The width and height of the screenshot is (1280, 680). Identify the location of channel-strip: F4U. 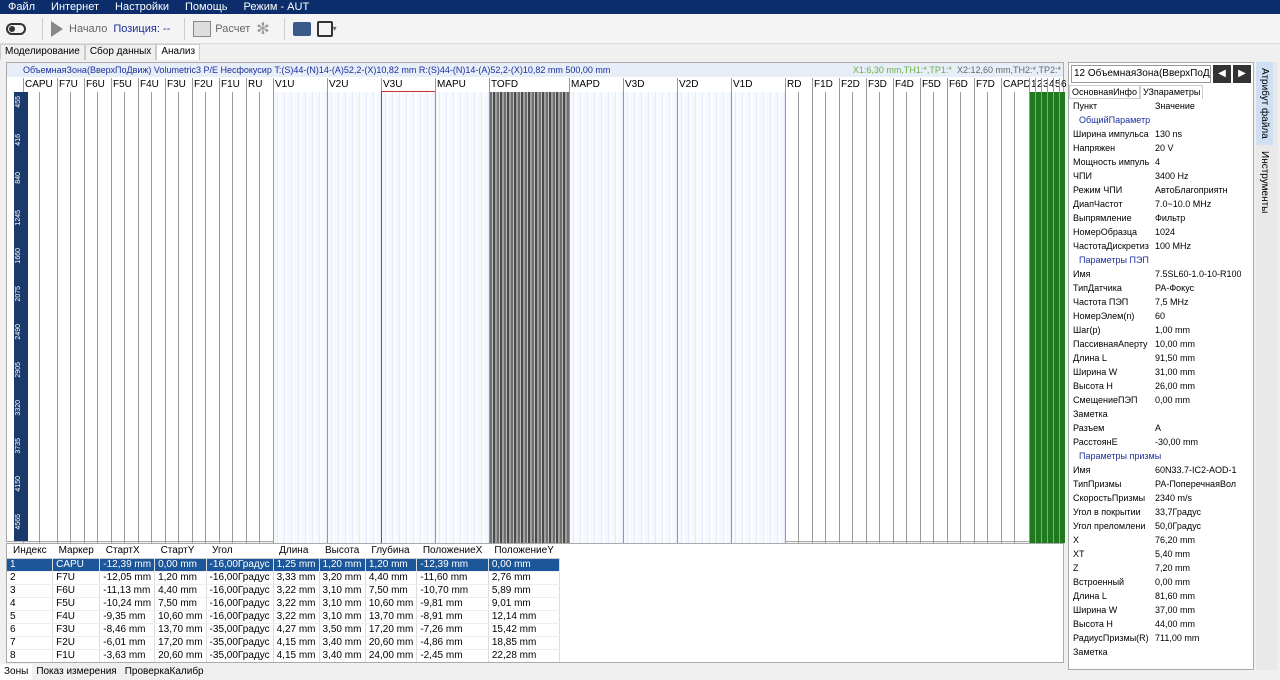
(151, 310).